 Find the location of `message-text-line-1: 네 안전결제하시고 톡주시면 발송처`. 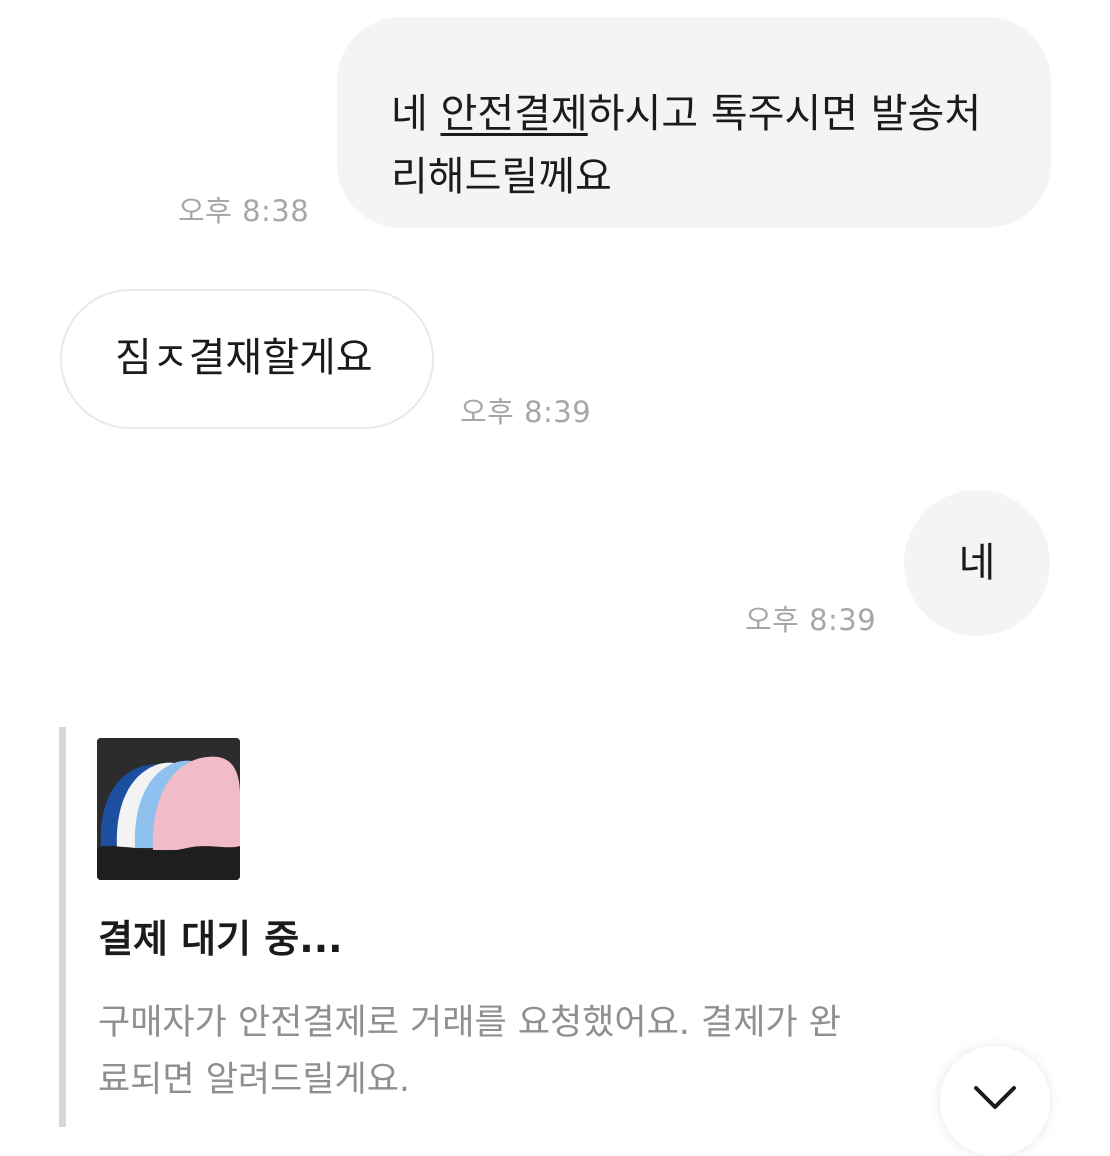

message-text-line-1: 네 안전결제하시고 톡주시면 발송처 is located at coordinates (701, 114).